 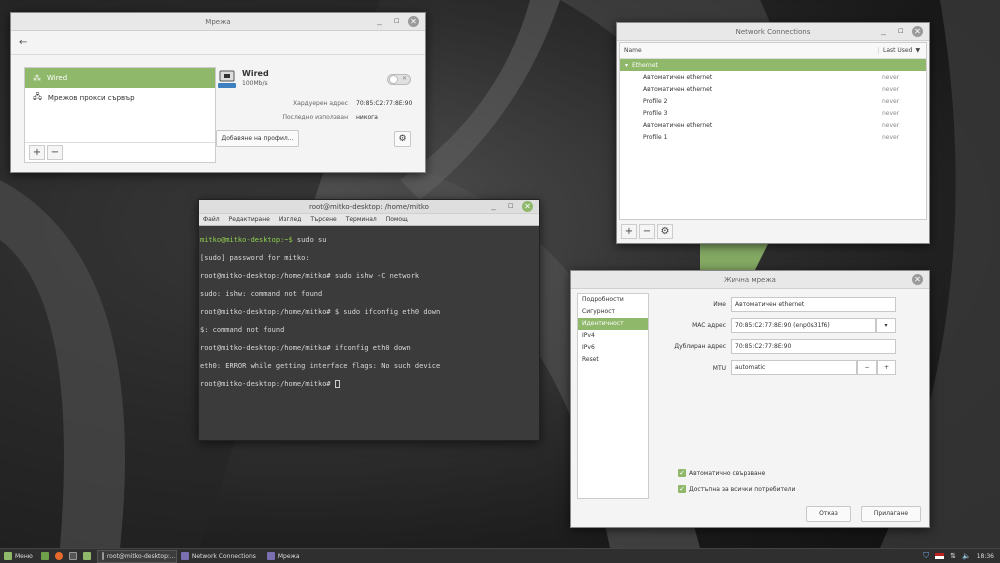 What do you see at coordinates (953, 556) in the screenshot?
I see `network-tray-icon: ⇅` at bounding box center [953, 556].